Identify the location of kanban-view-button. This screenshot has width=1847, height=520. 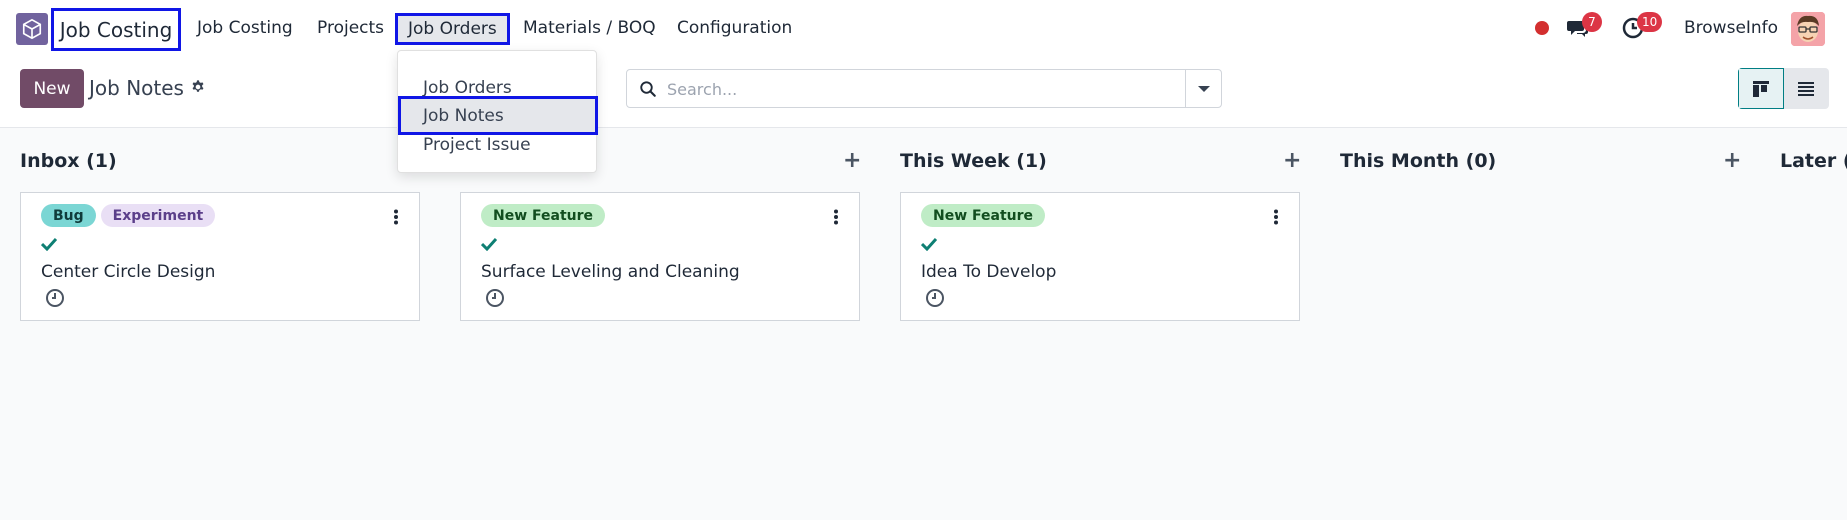
(1761, 88).